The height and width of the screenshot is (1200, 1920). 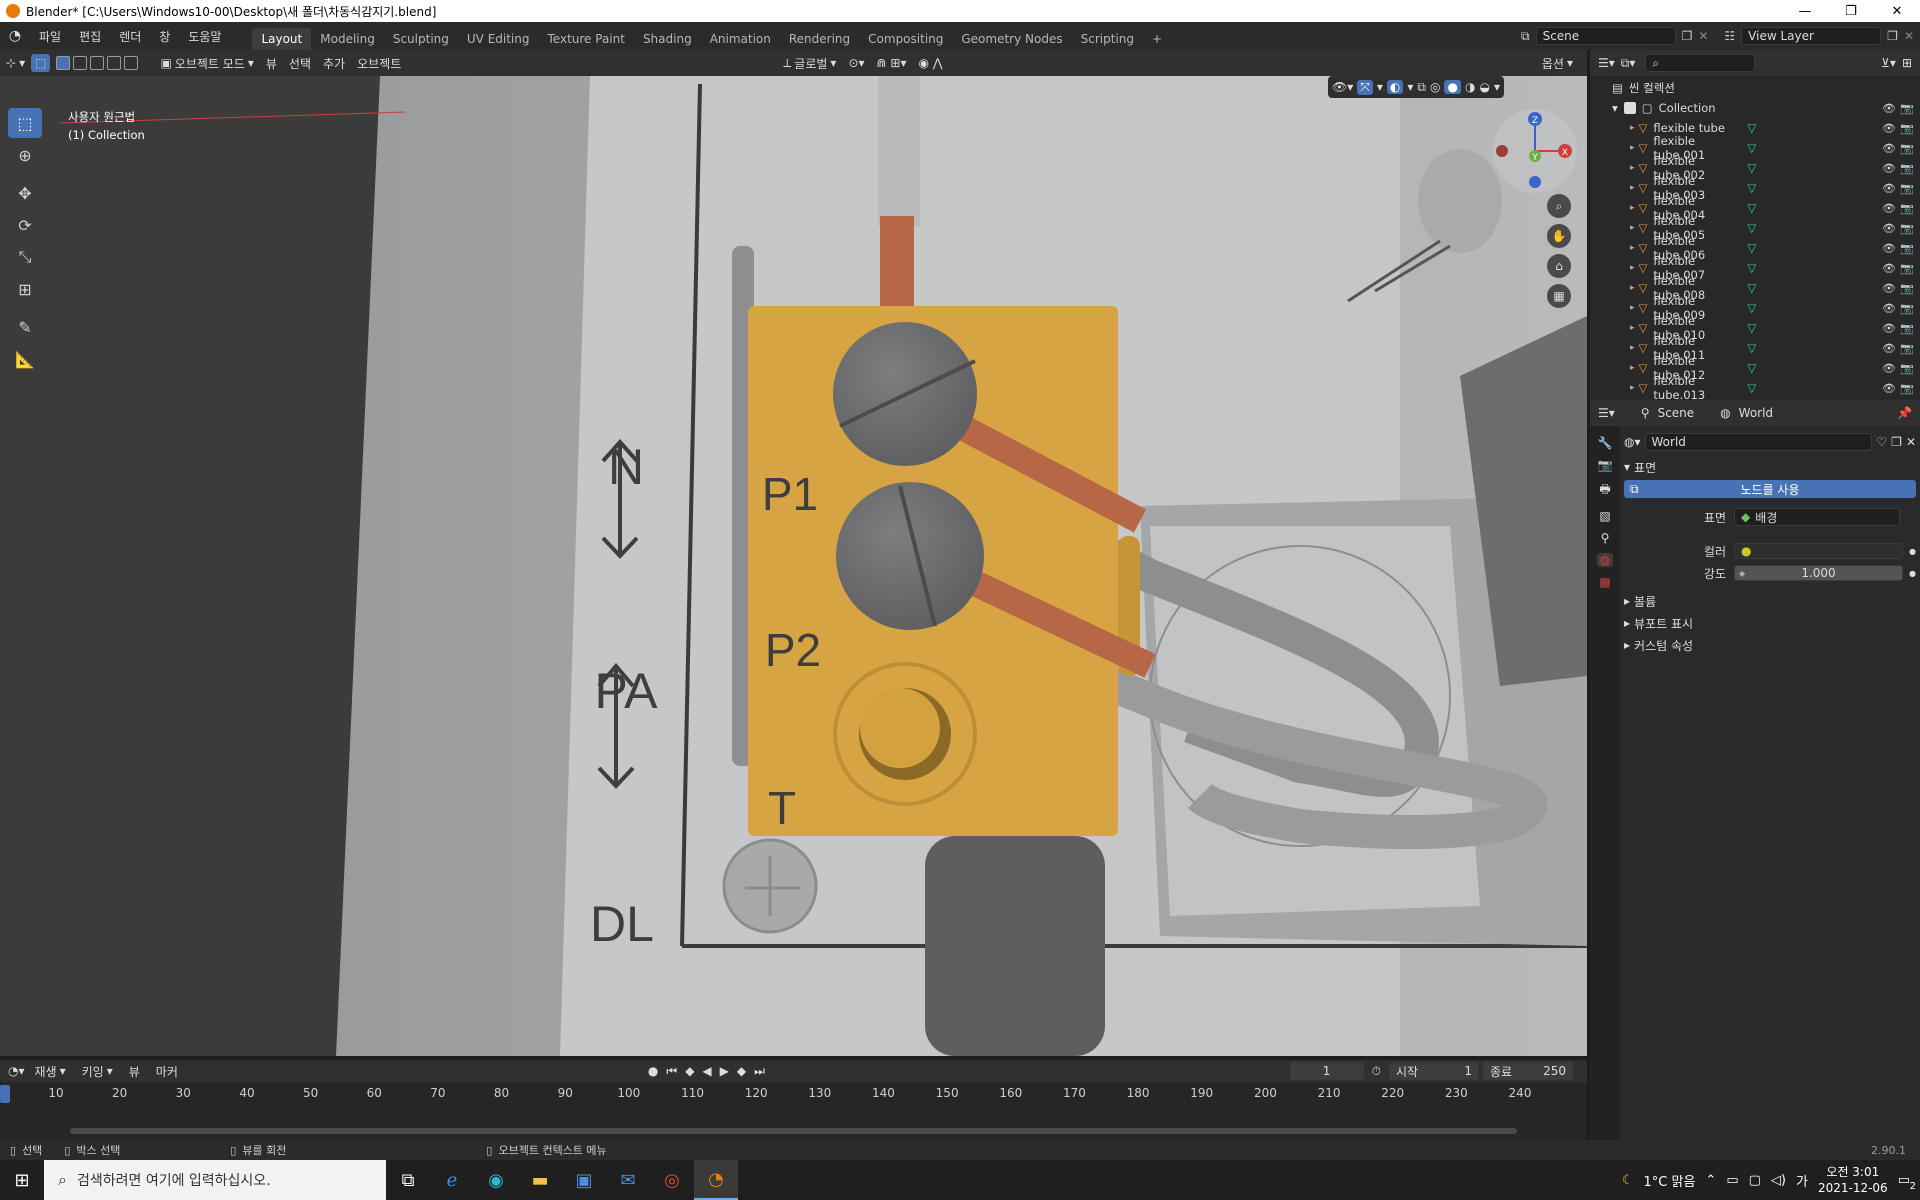 What do you see at coordinates (1528, 1071) in the screenshot?
I see `end-frame-field: 종료 250` at bounding box center [1528, 1071].